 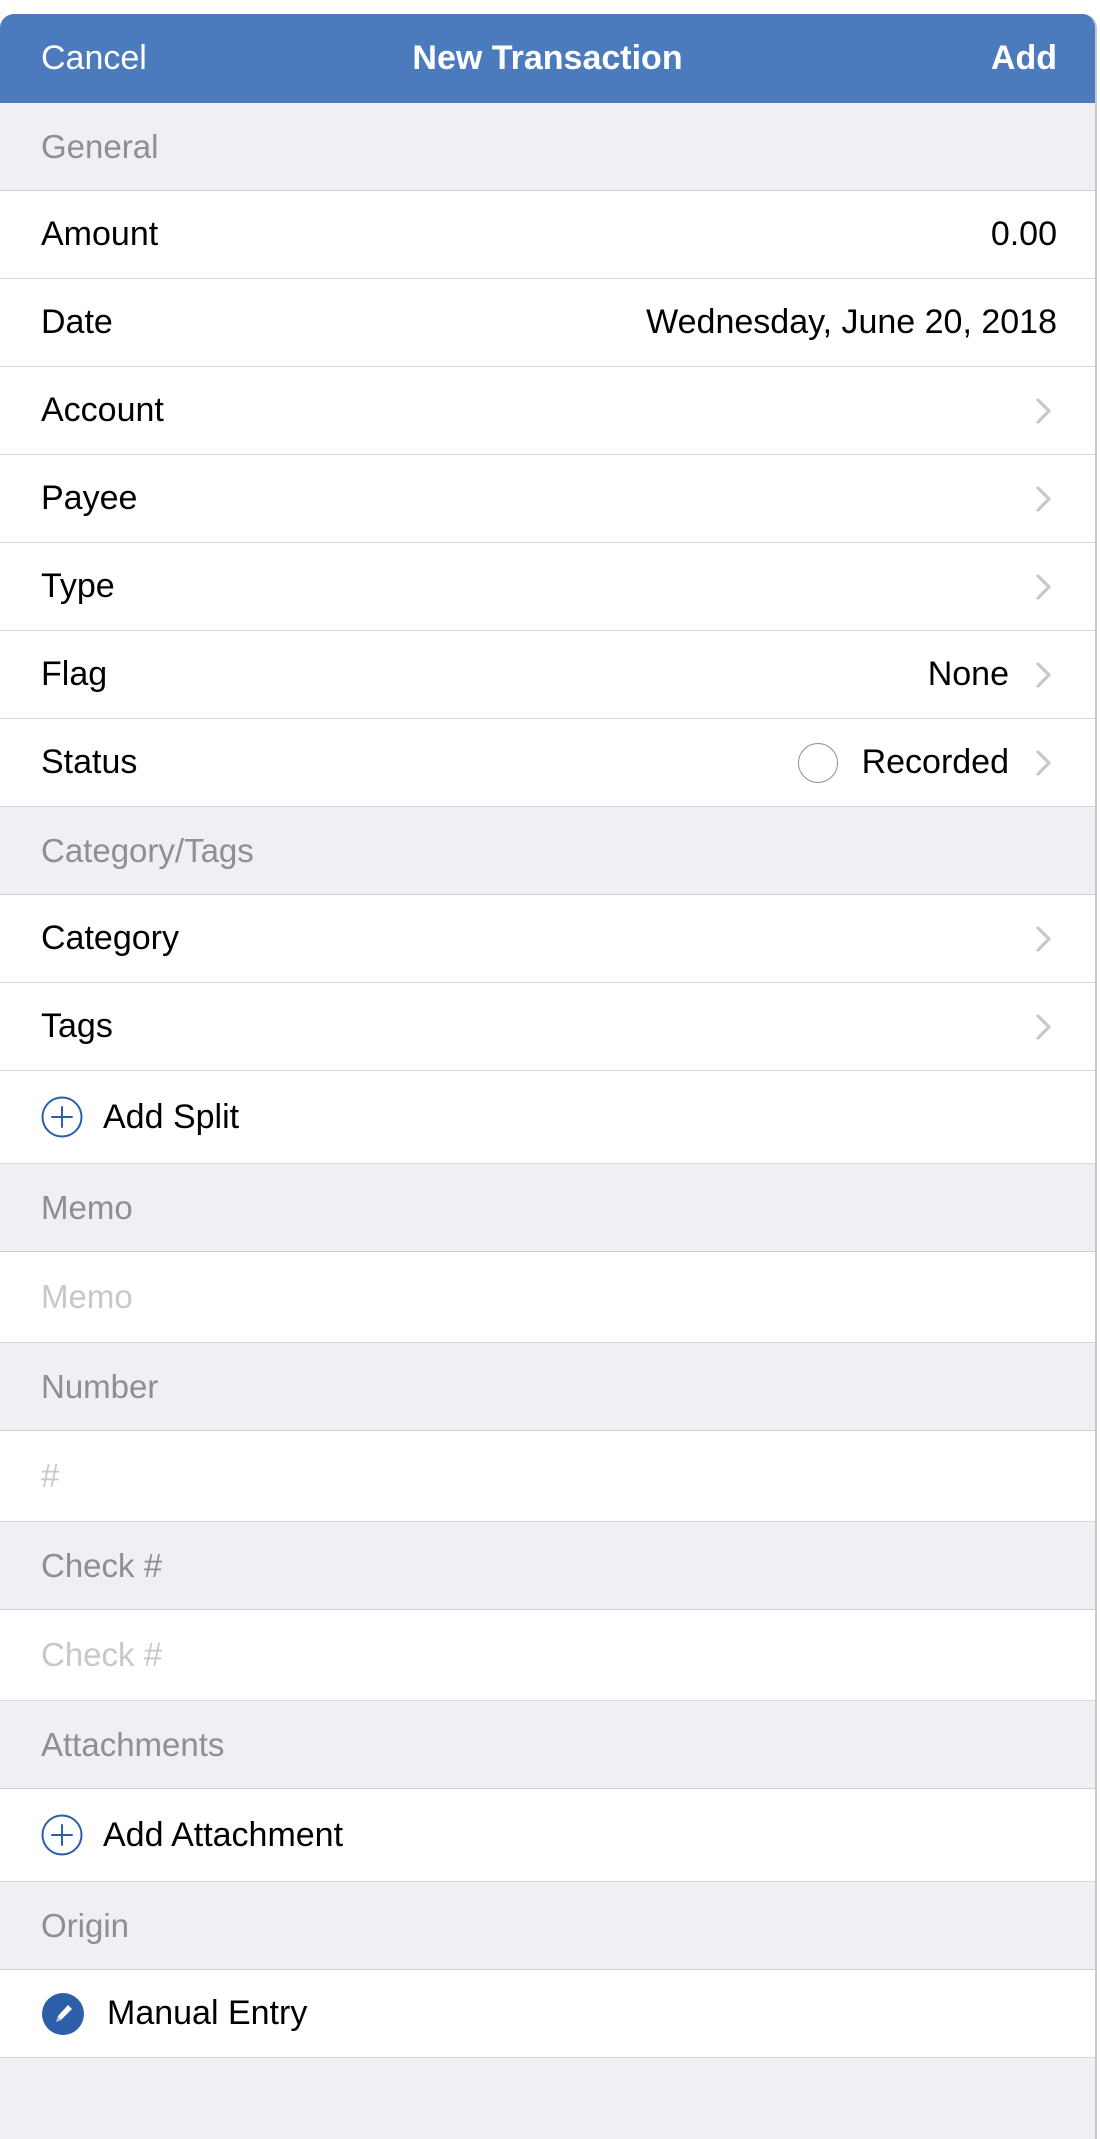 What do you see at coordinates (89, 762) in the screenshot?
I see `status-label: Status` at bounding box center [89, 762].